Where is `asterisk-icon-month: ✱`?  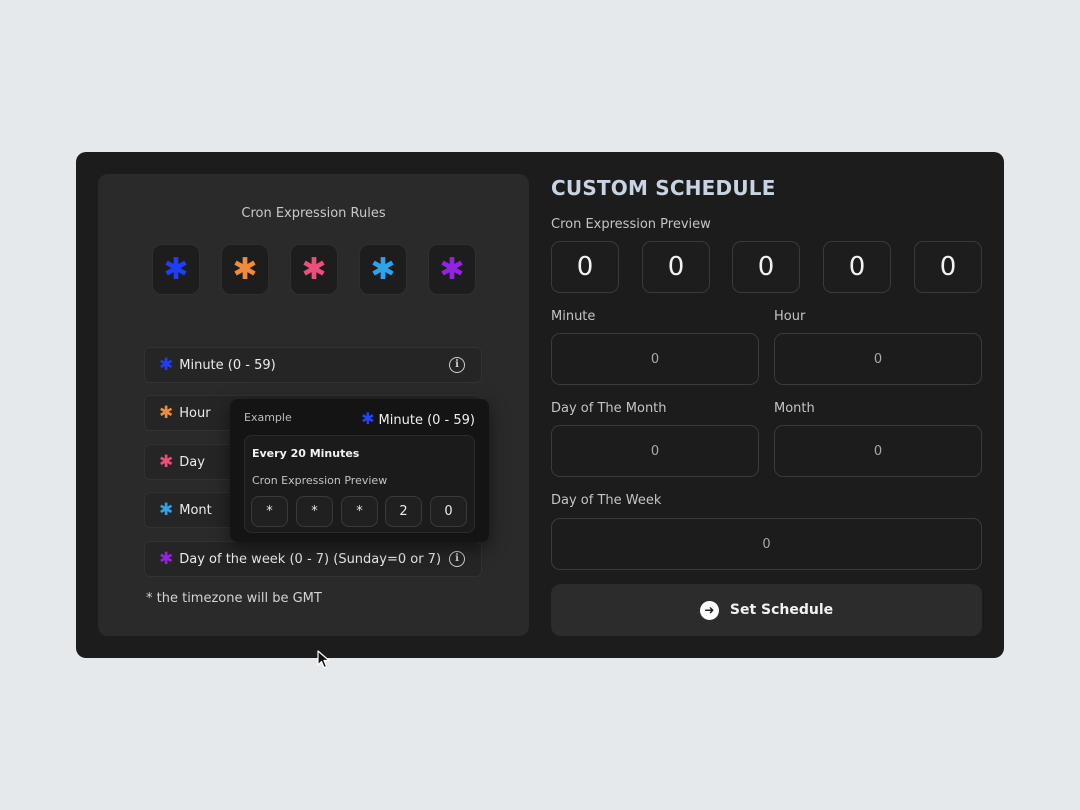
asterisk-icon-month: ✱ is located at coordinates (383, 269).